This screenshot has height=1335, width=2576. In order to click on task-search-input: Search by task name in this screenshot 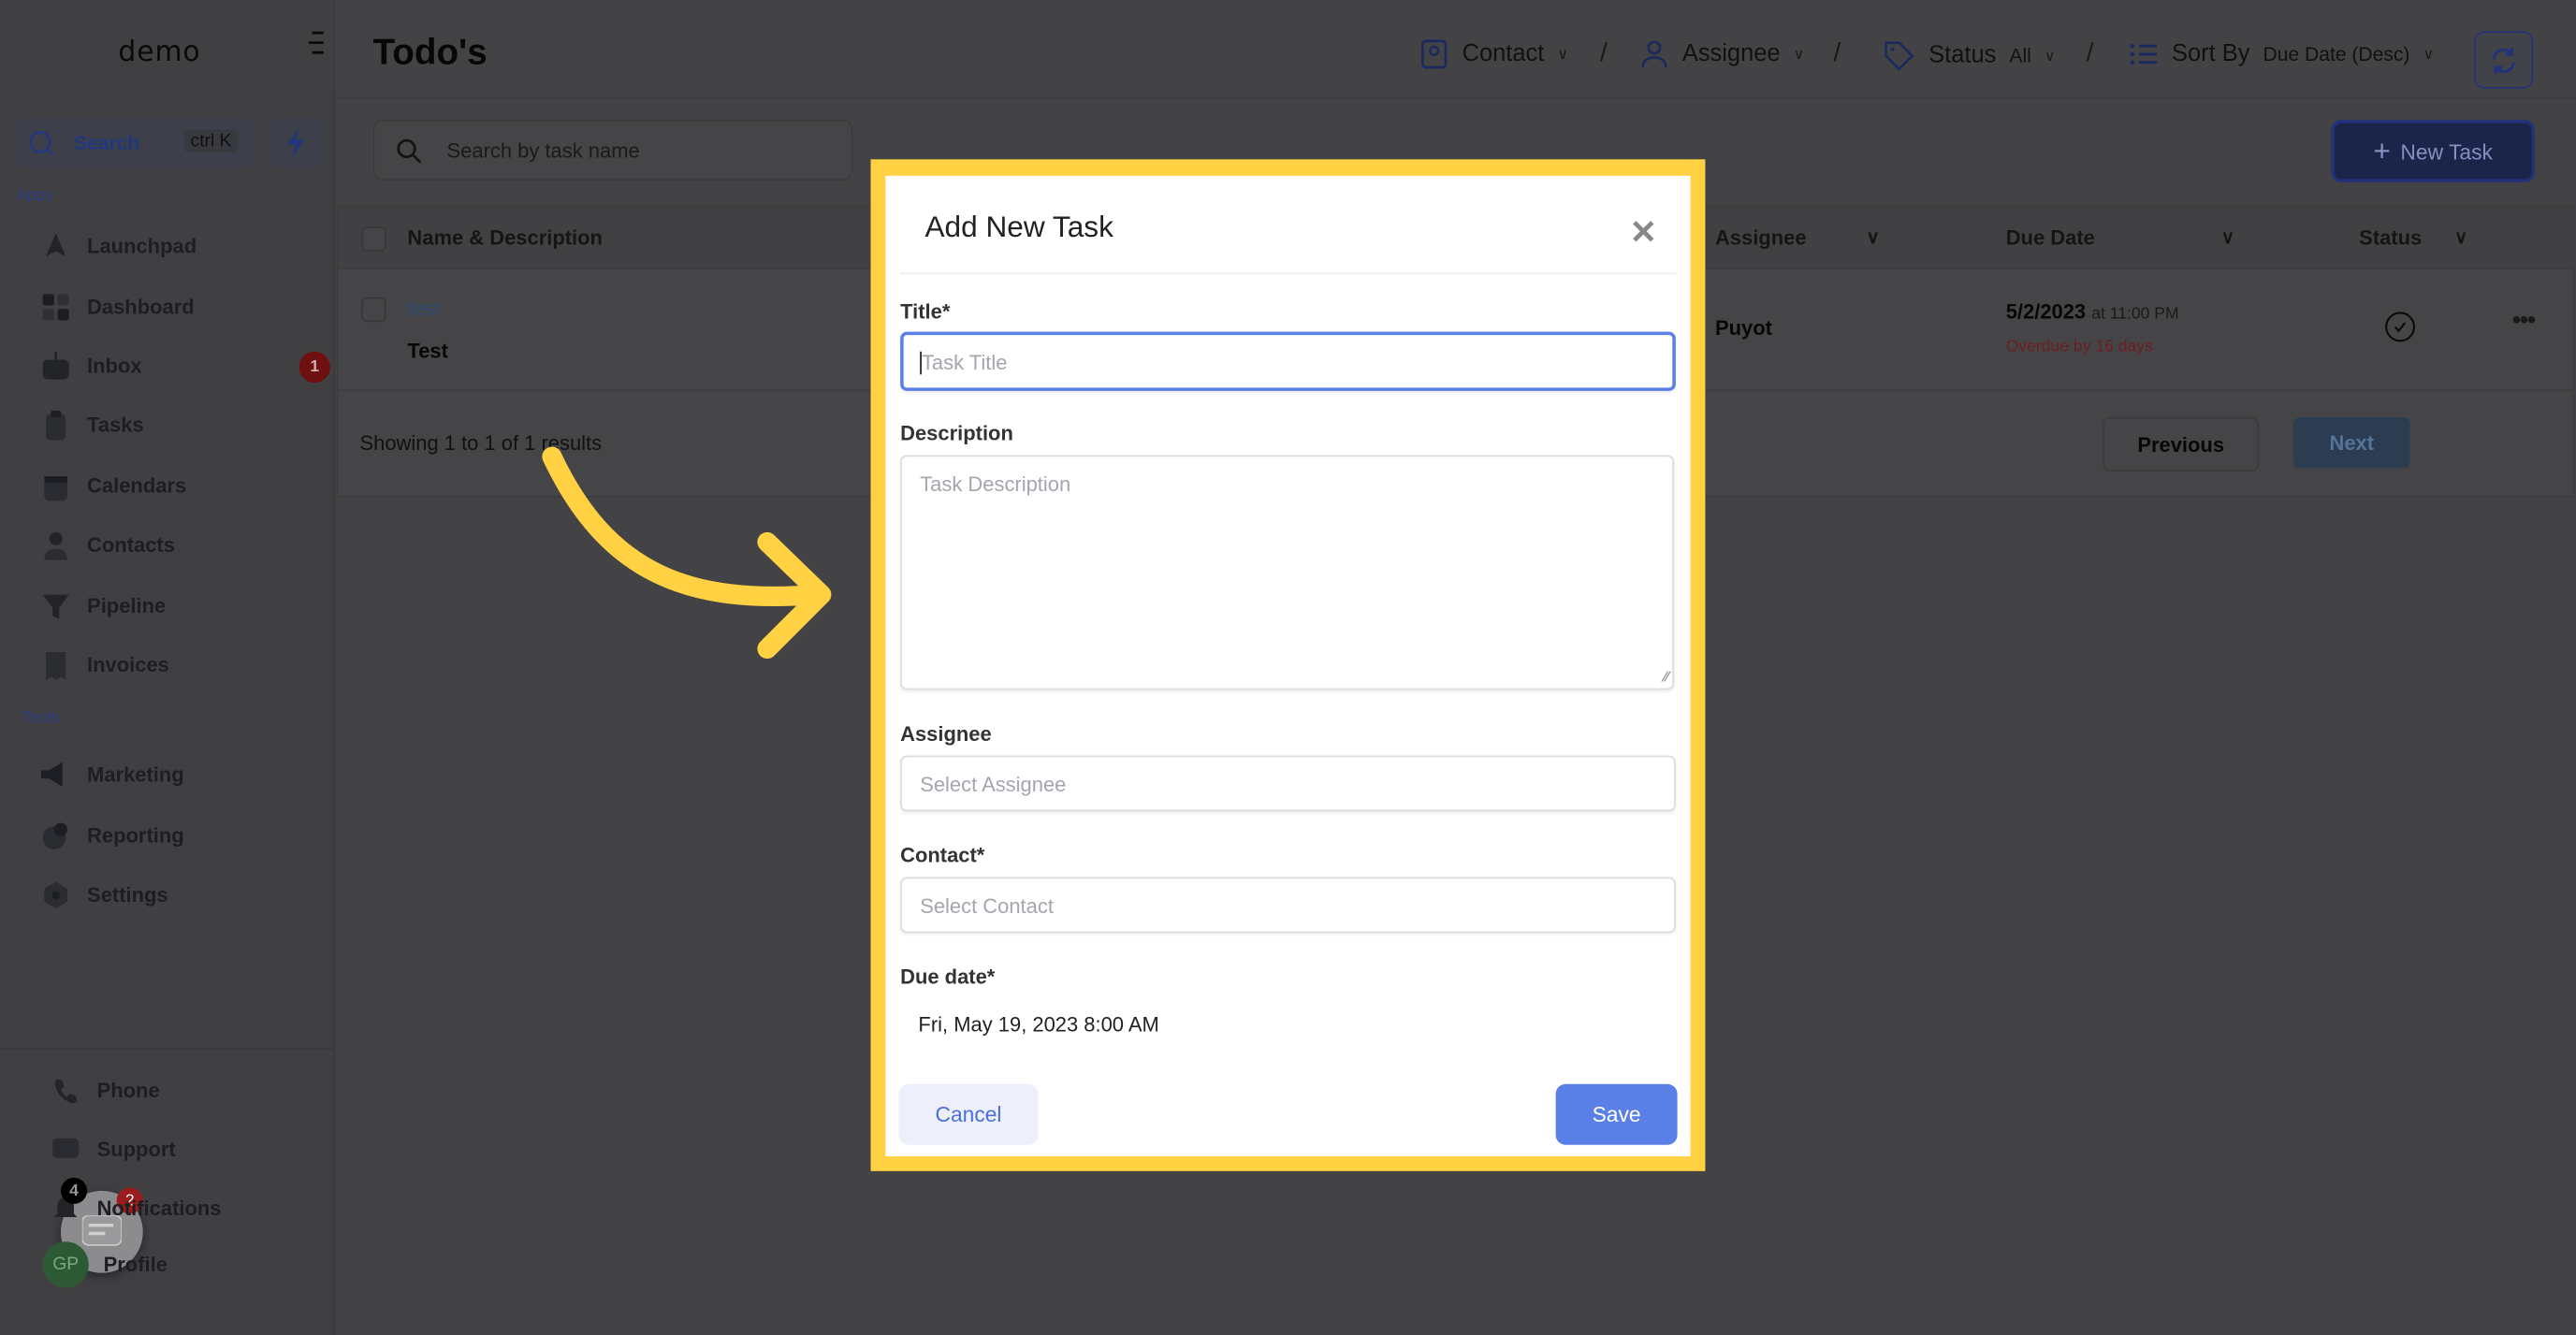, I will do `click(612, 150)`.